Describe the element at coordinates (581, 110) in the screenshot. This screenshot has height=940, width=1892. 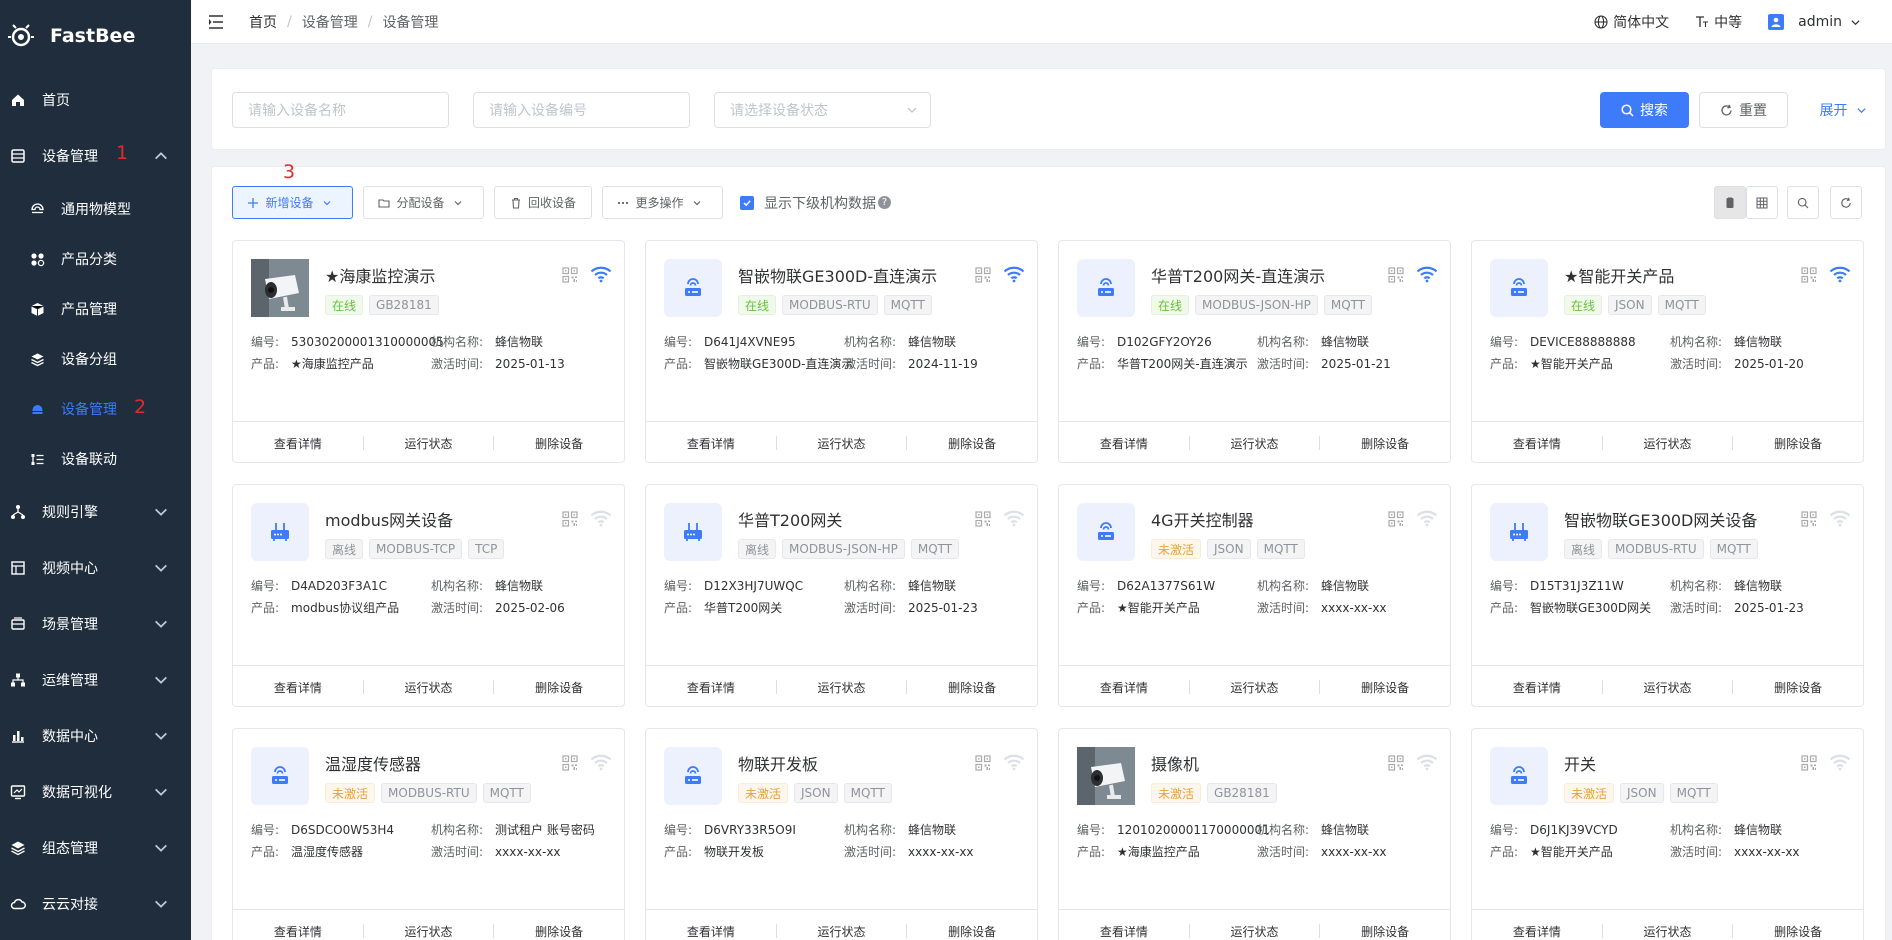
I see `device-number-input: 请输入设备编号` at that location.